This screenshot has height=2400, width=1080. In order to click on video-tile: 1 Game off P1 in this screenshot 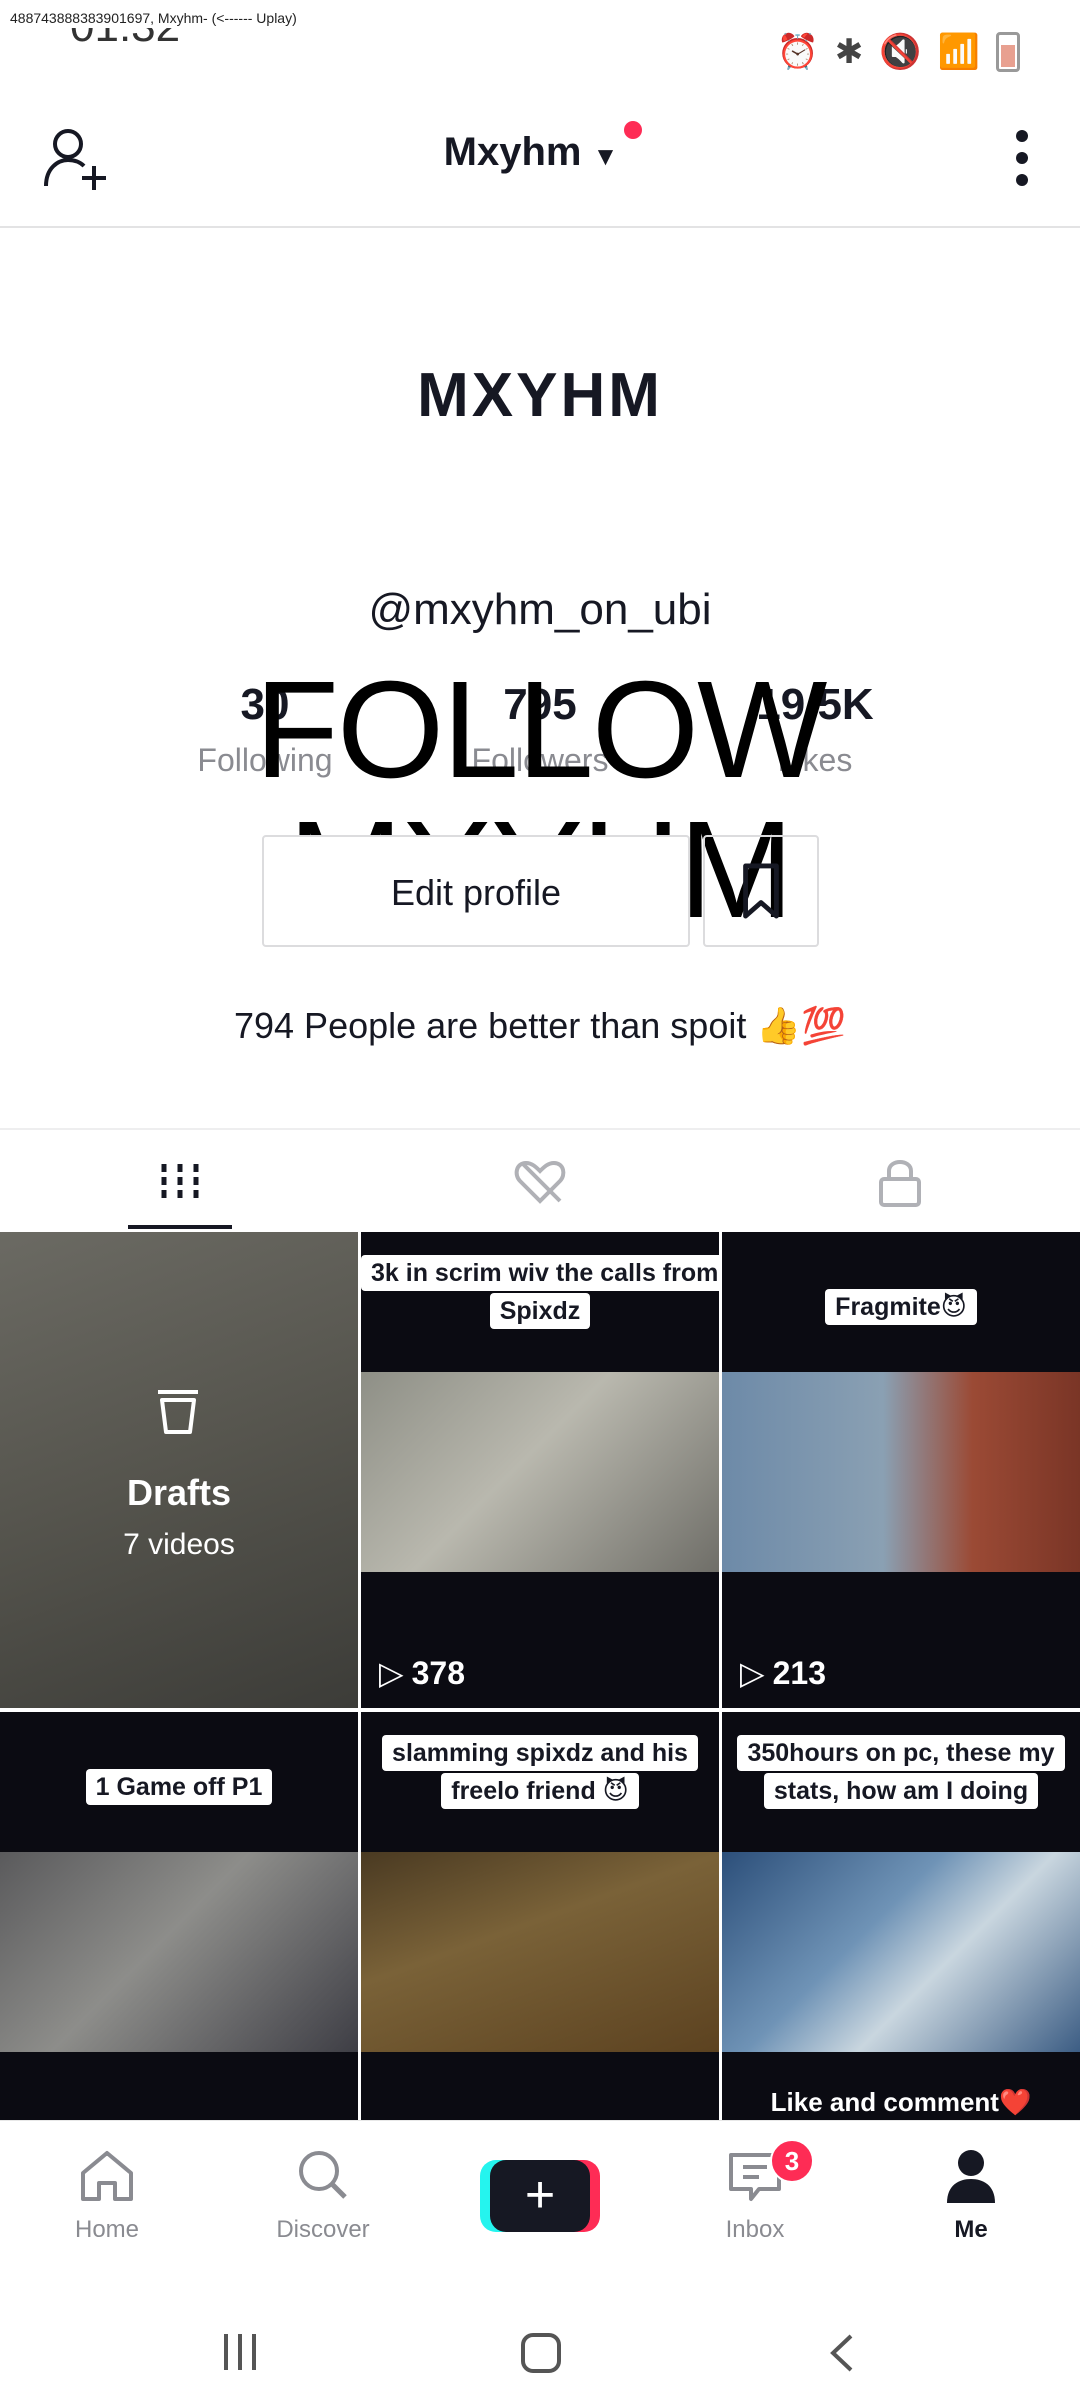, I will do `click(179, 1917)`.